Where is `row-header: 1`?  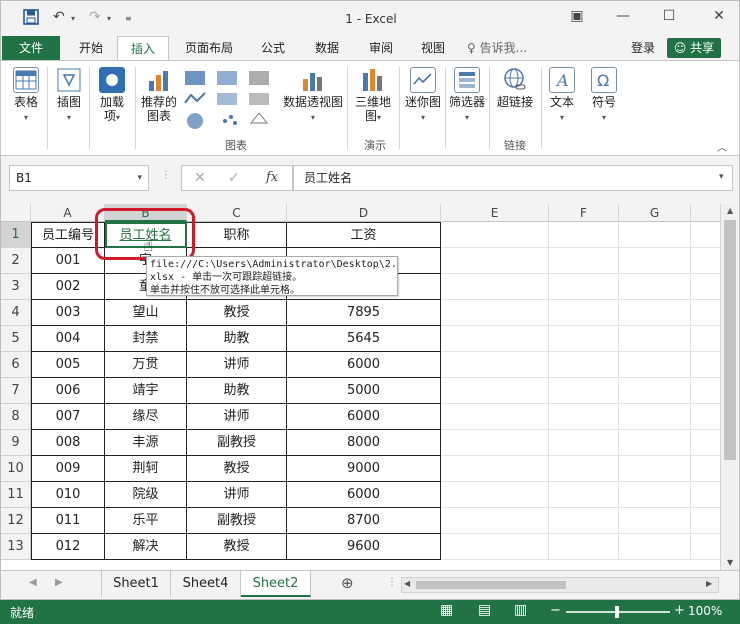 row-header: 1 is located at coordinates (16, 235).